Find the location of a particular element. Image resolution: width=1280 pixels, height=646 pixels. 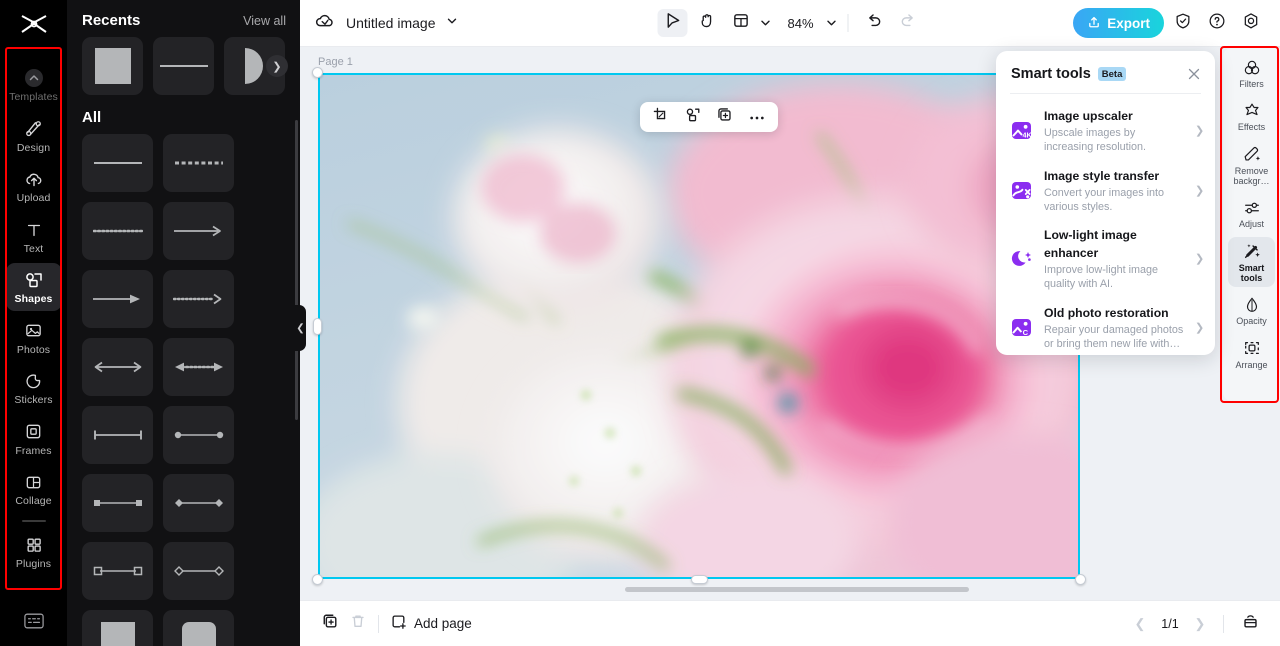

recents-next-button: ❯ is located at coordinates (277, 66).